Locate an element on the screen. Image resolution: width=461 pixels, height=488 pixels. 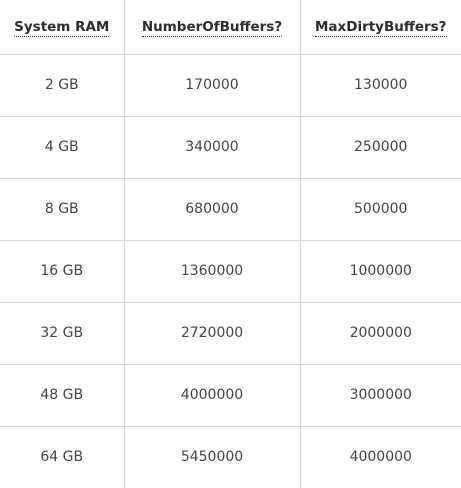
cell-system-ram: 64 GB is located at coordinates (62, 457).